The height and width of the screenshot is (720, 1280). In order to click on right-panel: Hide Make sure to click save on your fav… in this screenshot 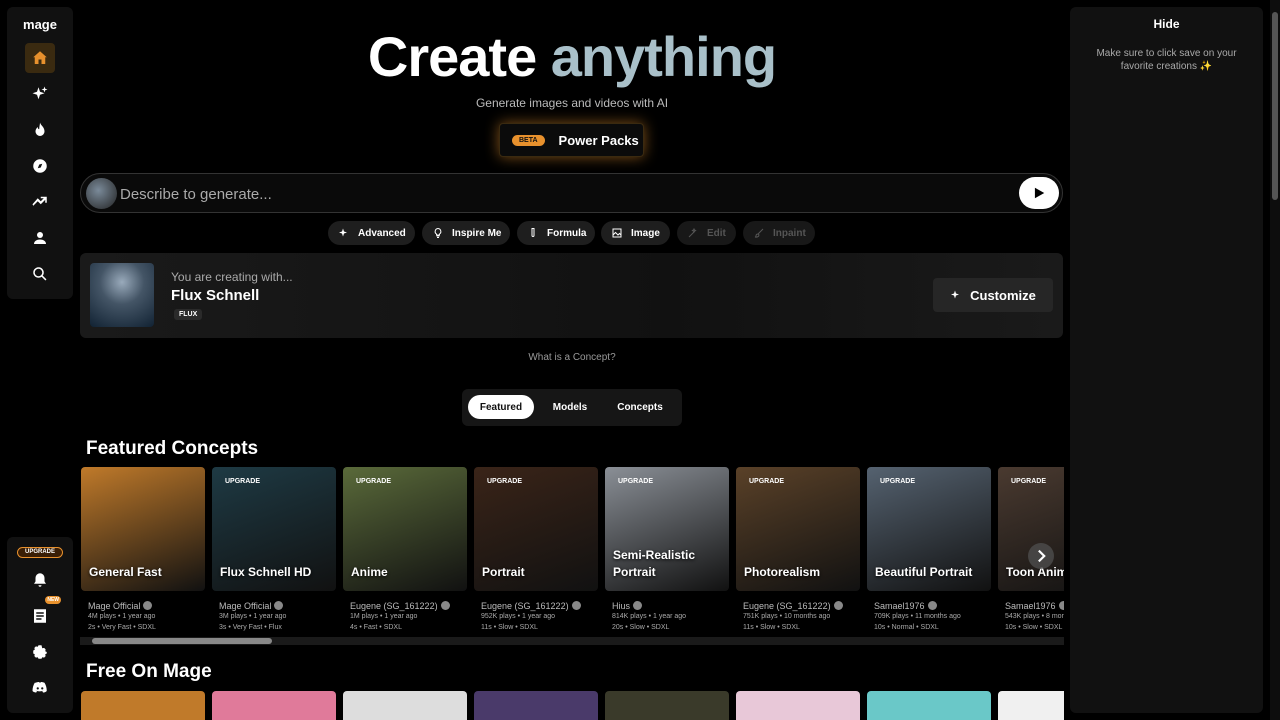, I will do `click(1166, 360)`.